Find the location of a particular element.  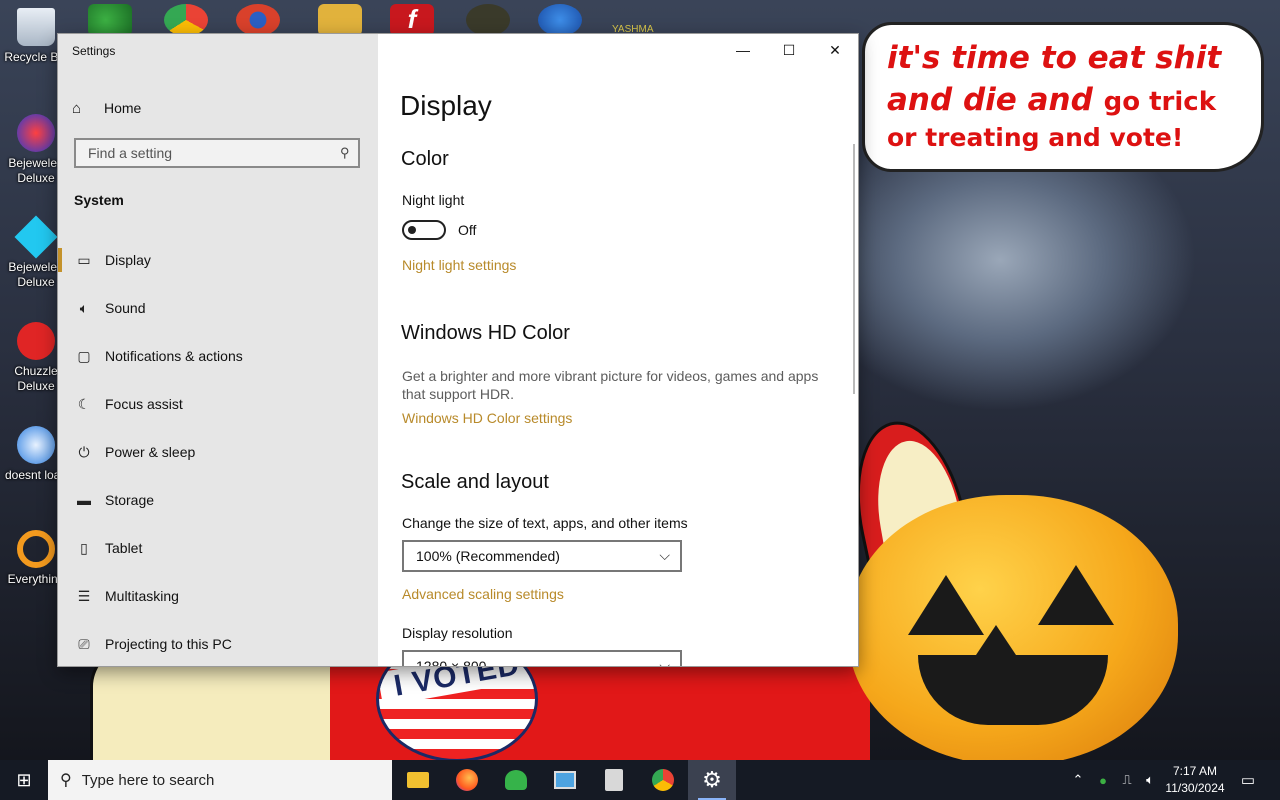

storage-icon: ▬ is located at coordinates (84, 500).